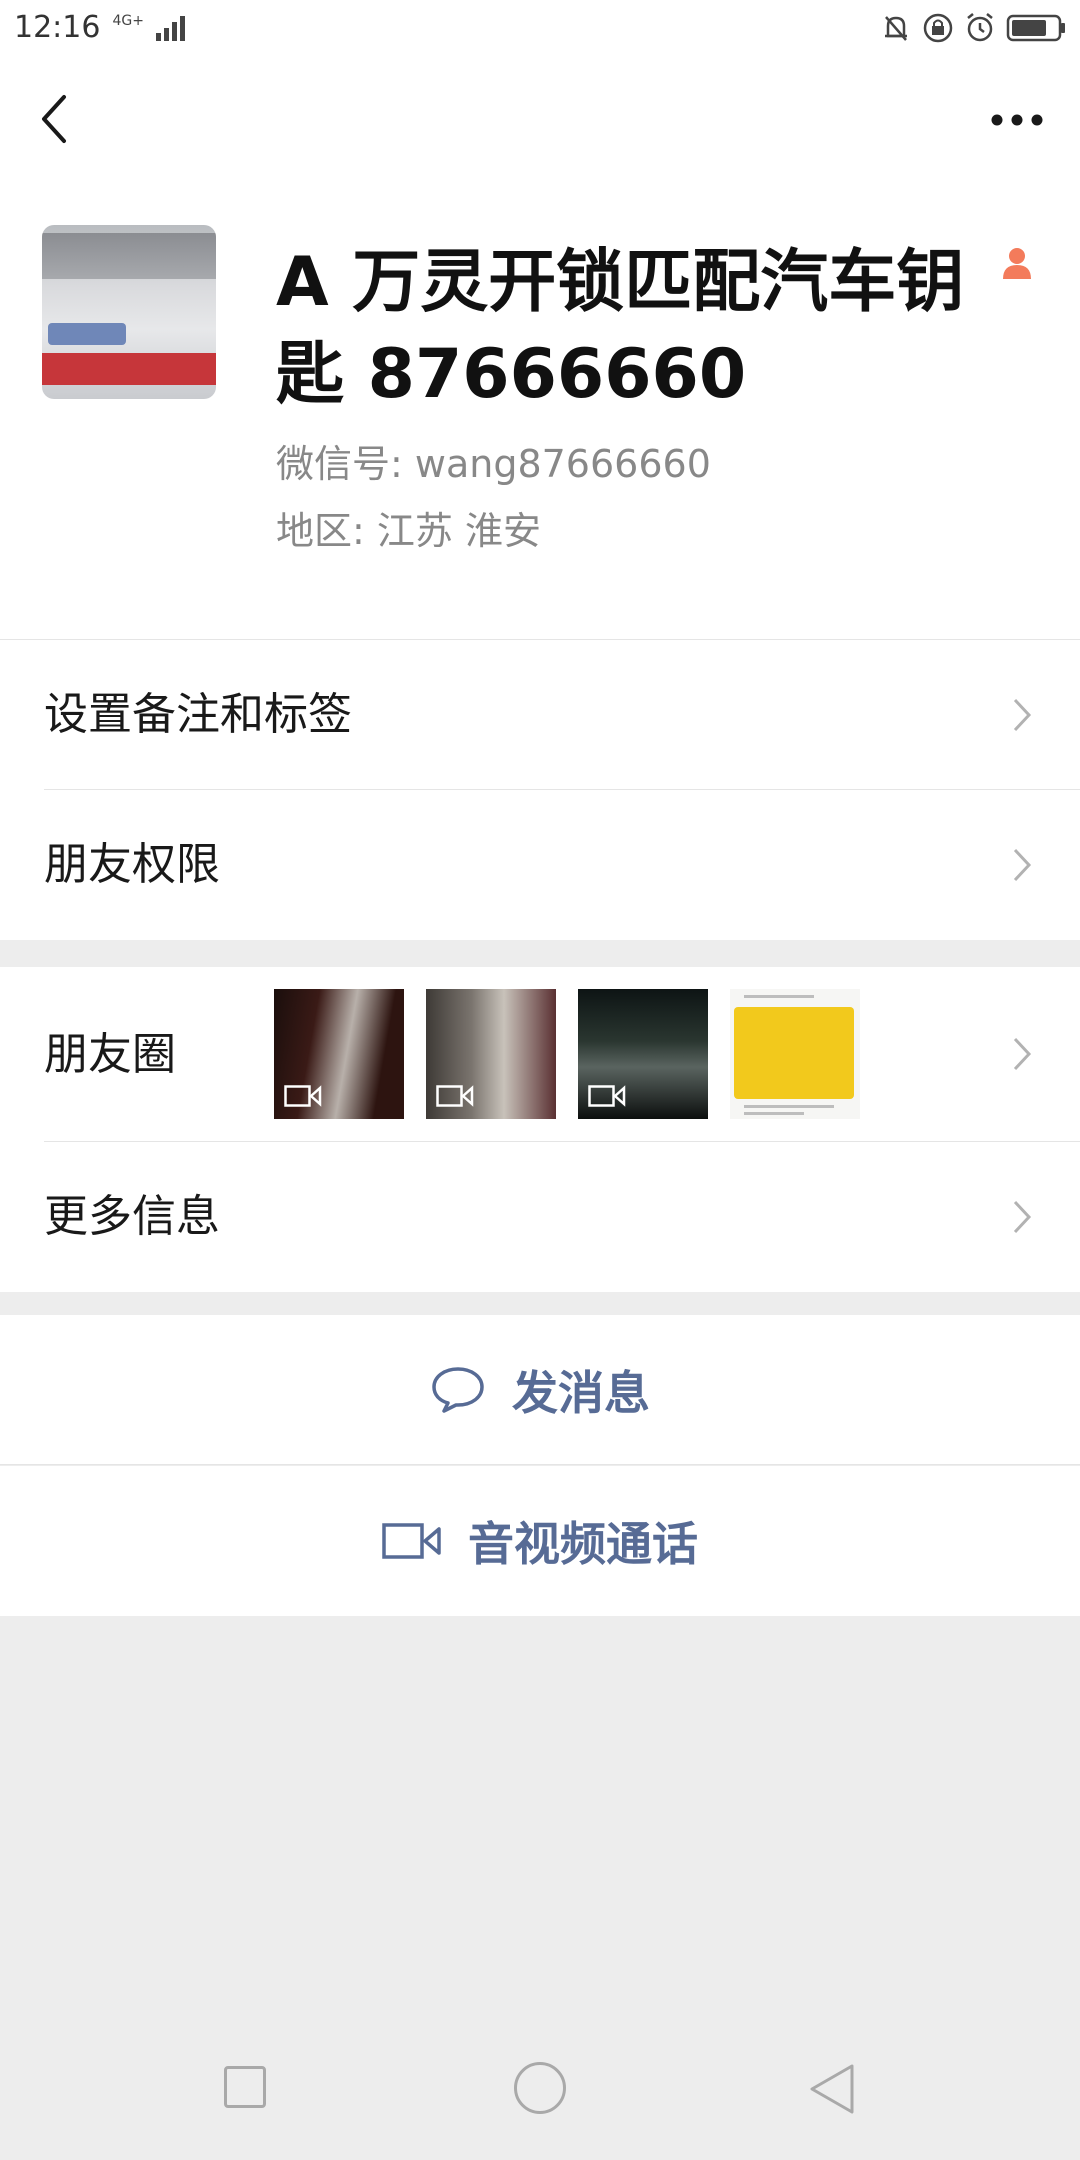 This screenshot has height=2160, width=1080. I want to click on contact-name: A 万灵开锁匹配汽车钥匙 87666660, so click(620, 328).